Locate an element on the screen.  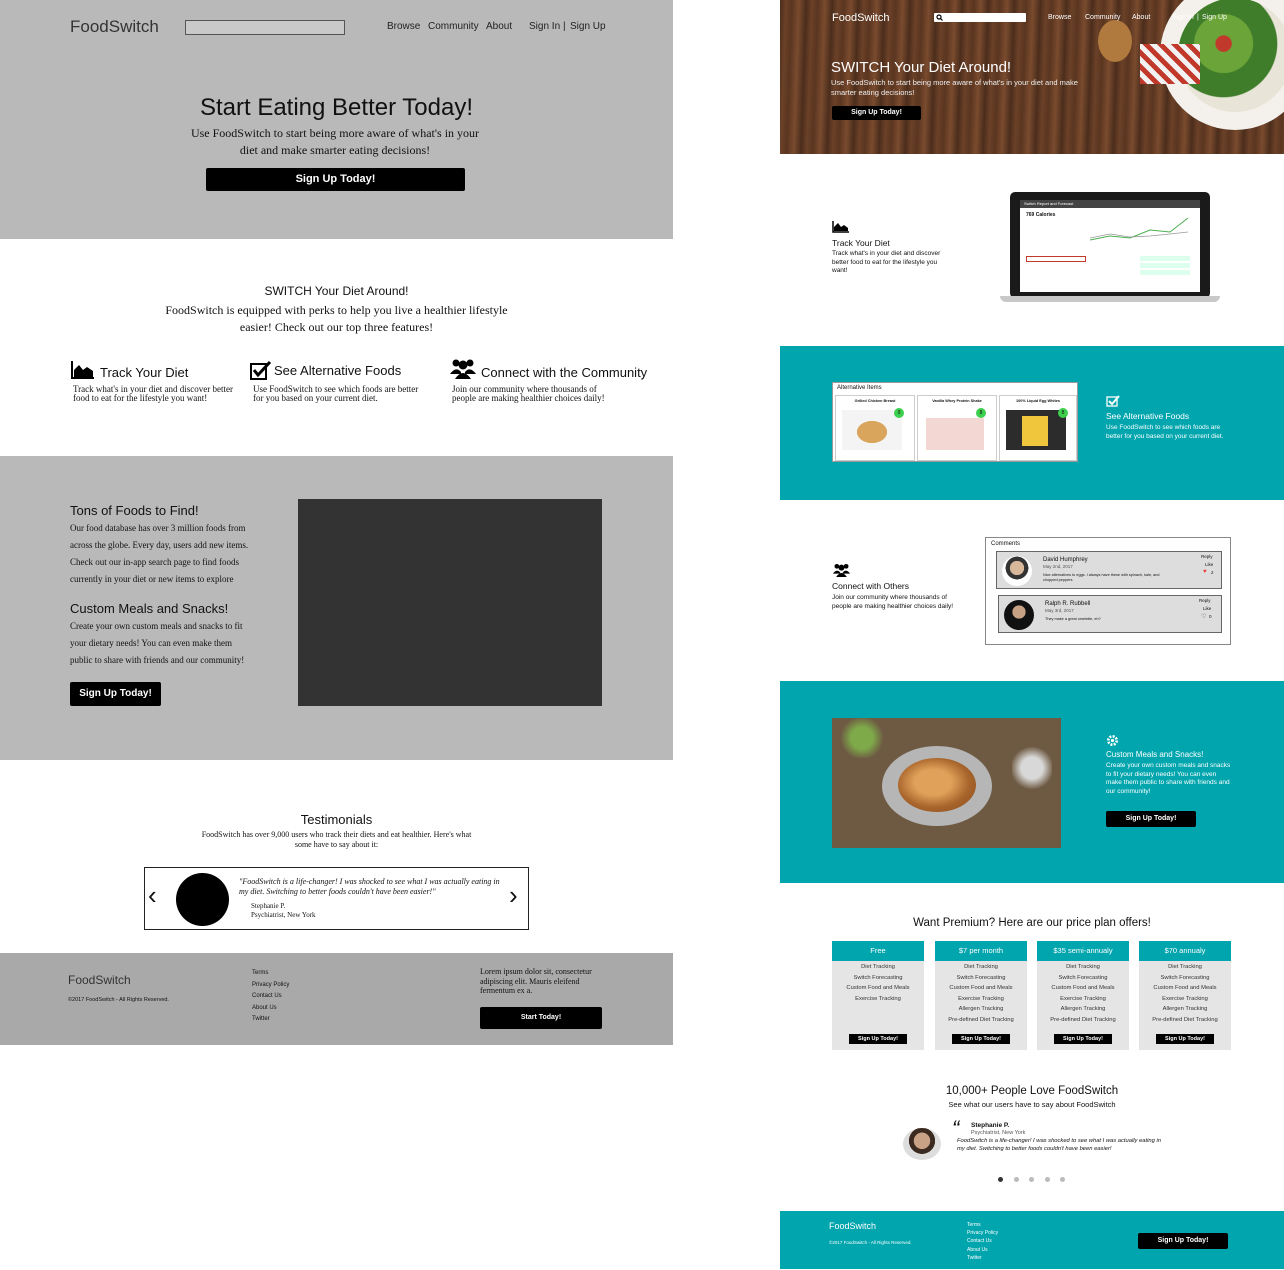
mock-footer-logo: FoodSwitch is located at coordinates (852, 1226).